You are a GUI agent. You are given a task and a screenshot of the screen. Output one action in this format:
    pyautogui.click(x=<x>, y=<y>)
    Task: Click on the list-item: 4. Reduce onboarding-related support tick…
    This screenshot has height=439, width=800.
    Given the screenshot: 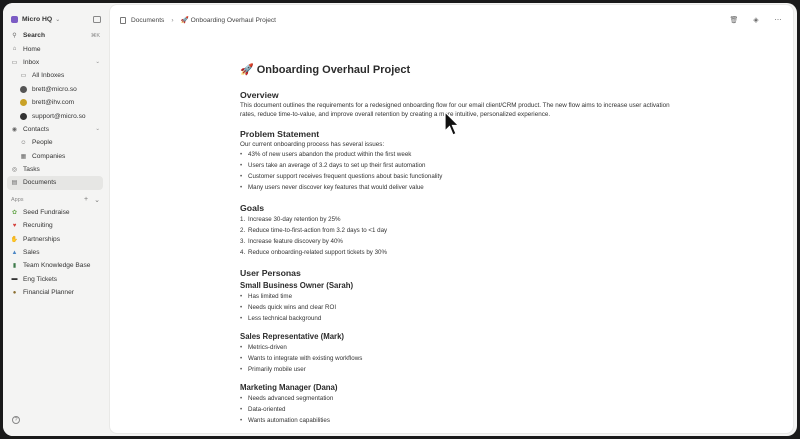 What is the action you would take?
    pyautogui.click(x=455, y=252)
    